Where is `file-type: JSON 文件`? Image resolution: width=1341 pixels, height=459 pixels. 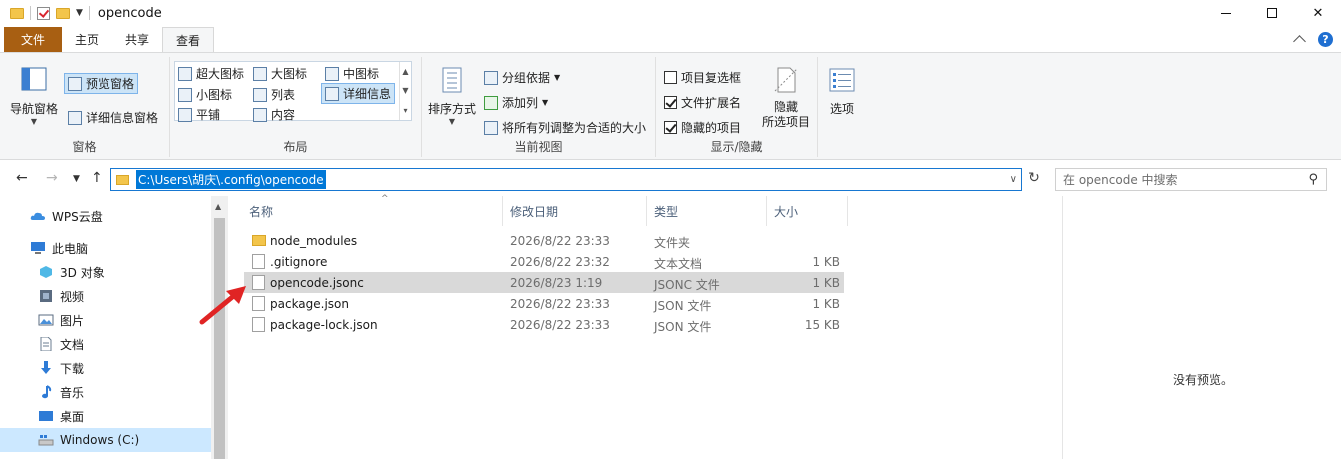
file-type: JSON 文件 is located at coordinates (683, 327).